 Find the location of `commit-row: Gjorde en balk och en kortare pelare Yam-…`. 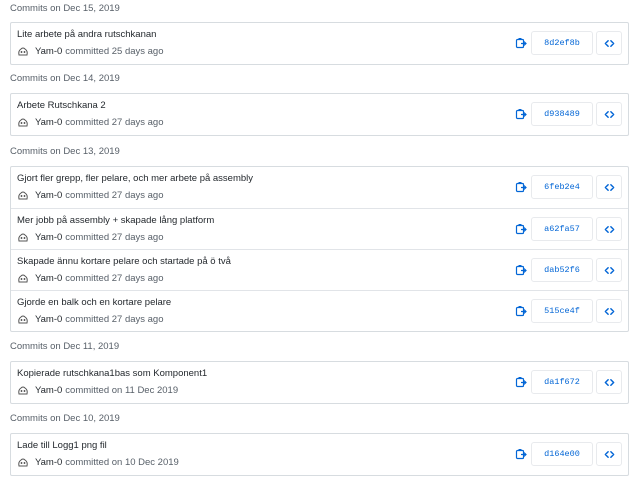

commit-row: Gjorde en balk och en kortare pelare Yam-… is located at coordinates (319, 310).